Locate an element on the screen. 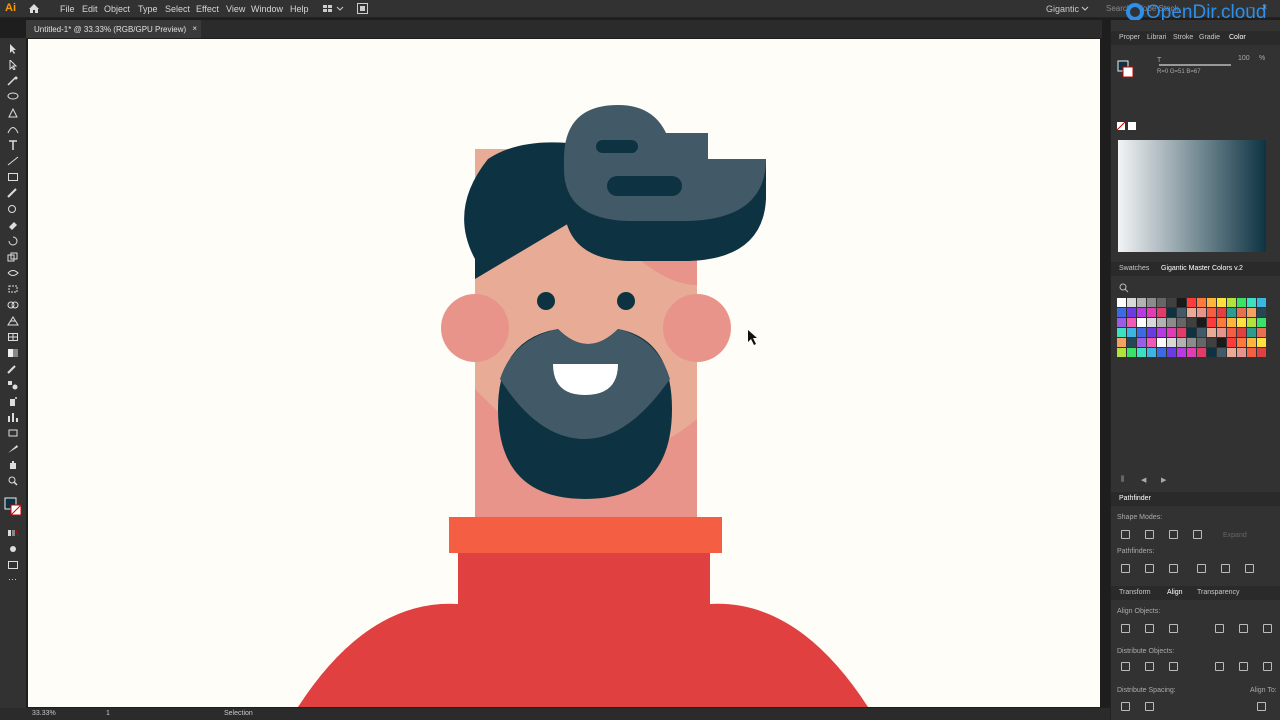  selection-tool-icon is located at coordinates (13, 49).